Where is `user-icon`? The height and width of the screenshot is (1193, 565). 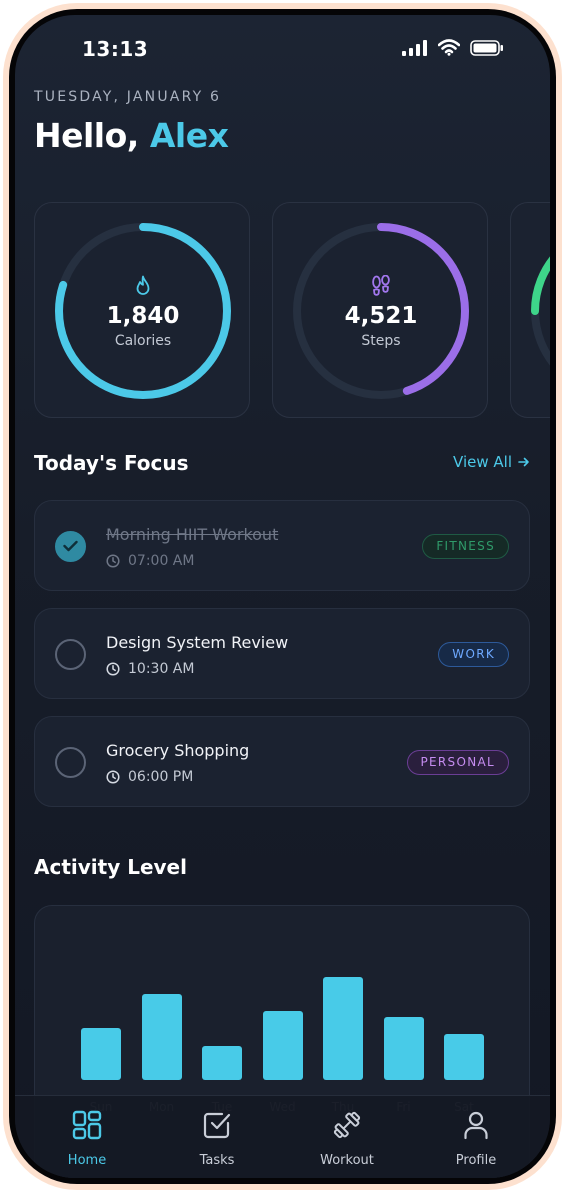 user-icon is located at coordinates (476, 1126).